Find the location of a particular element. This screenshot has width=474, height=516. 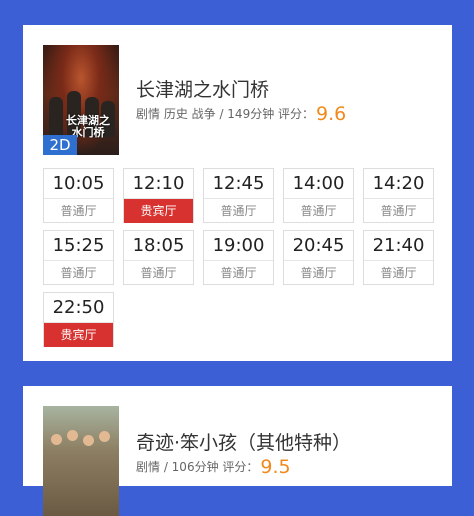

showtime-slot: 19:00 普通厅 is located at coordinates (238, 257).